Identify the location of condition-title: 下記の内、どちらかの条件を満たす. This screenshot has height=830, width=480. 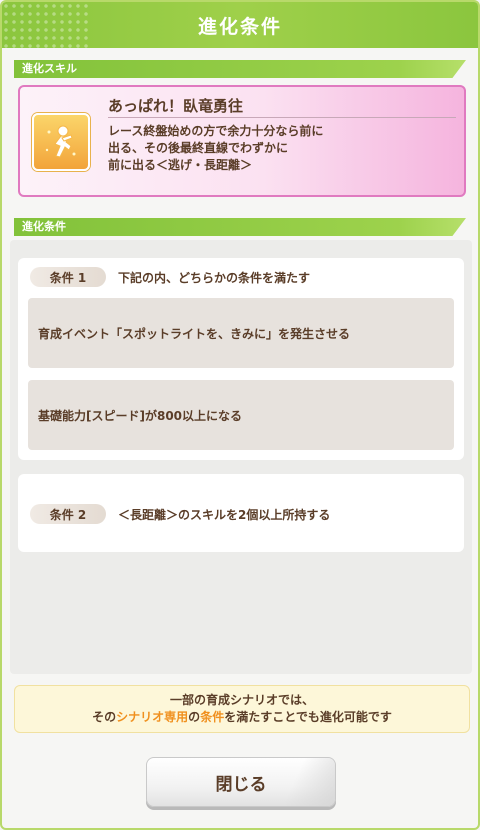
(214, 278).